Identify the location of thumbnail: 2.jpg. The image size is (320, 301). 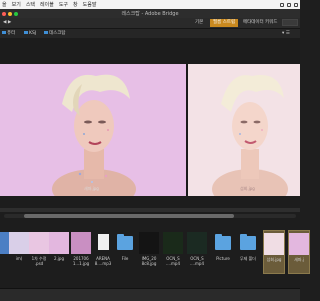
(59, 246).